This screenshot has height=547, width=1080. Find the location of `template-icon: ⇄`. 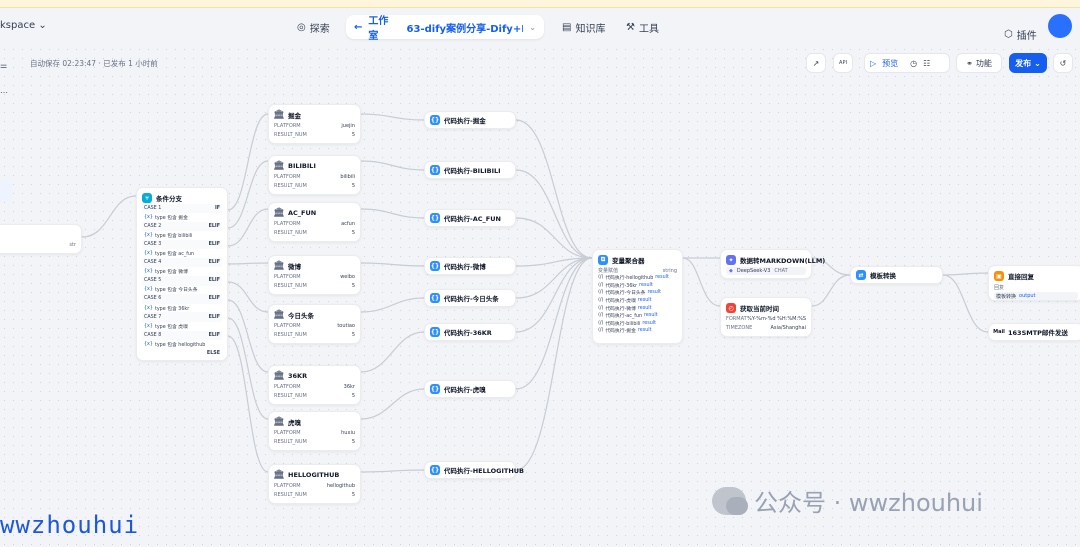

template-icon: ⇄ is located at coordinates (861, 275).